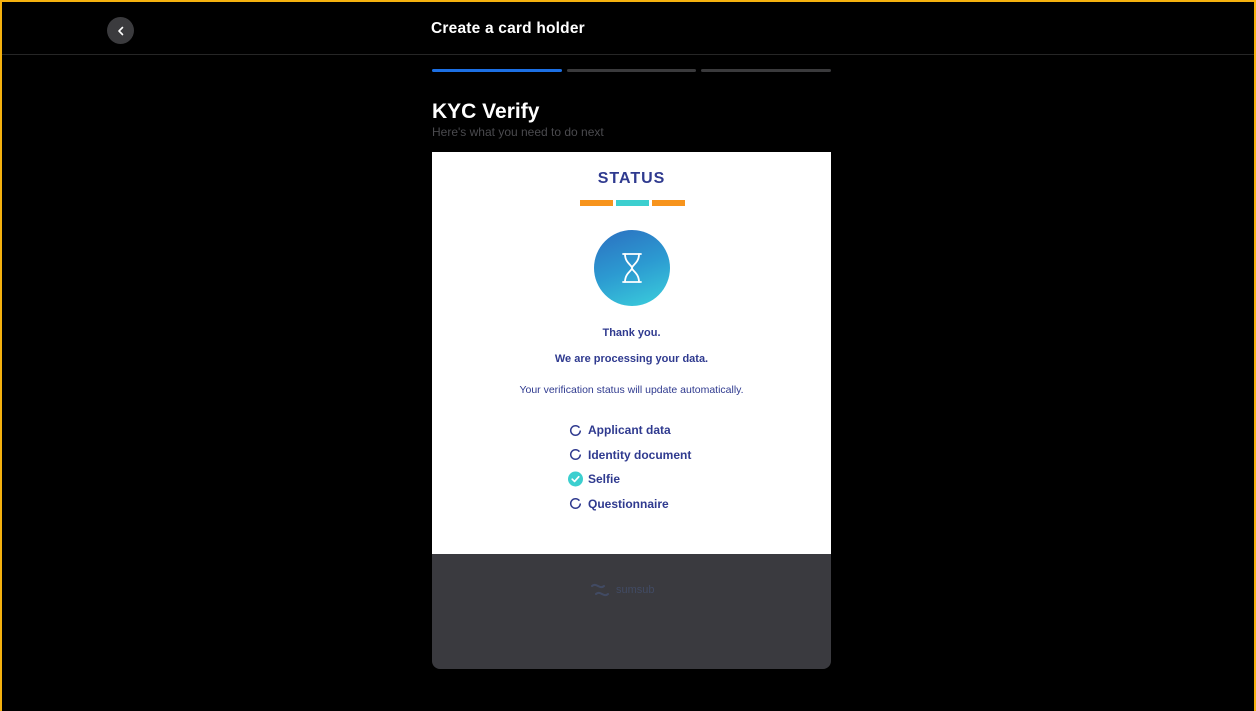  I want to click on check-circle-icon, so click(575, 479).